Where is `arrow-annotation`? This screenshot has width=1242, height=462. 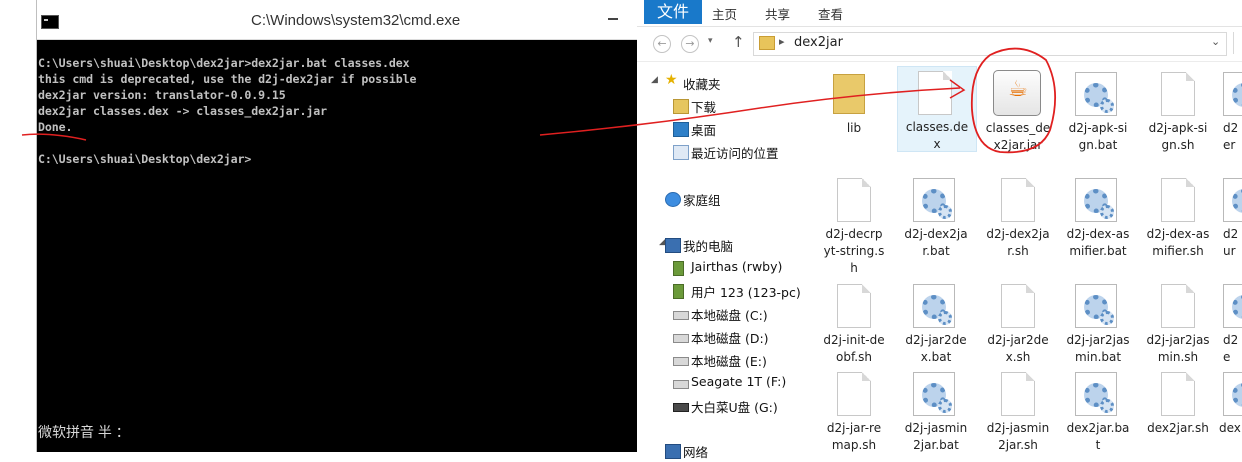 arrow-annotation is located at coordinates (750, 111).